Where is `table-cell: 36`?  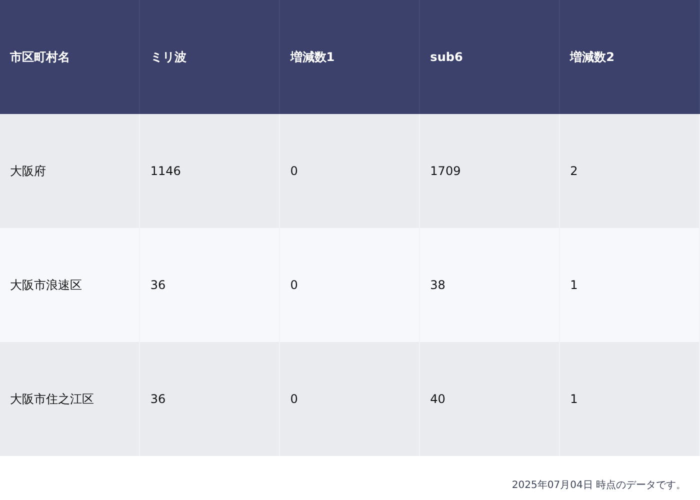
table-cell: 36 is located at coordinates (210, 399).